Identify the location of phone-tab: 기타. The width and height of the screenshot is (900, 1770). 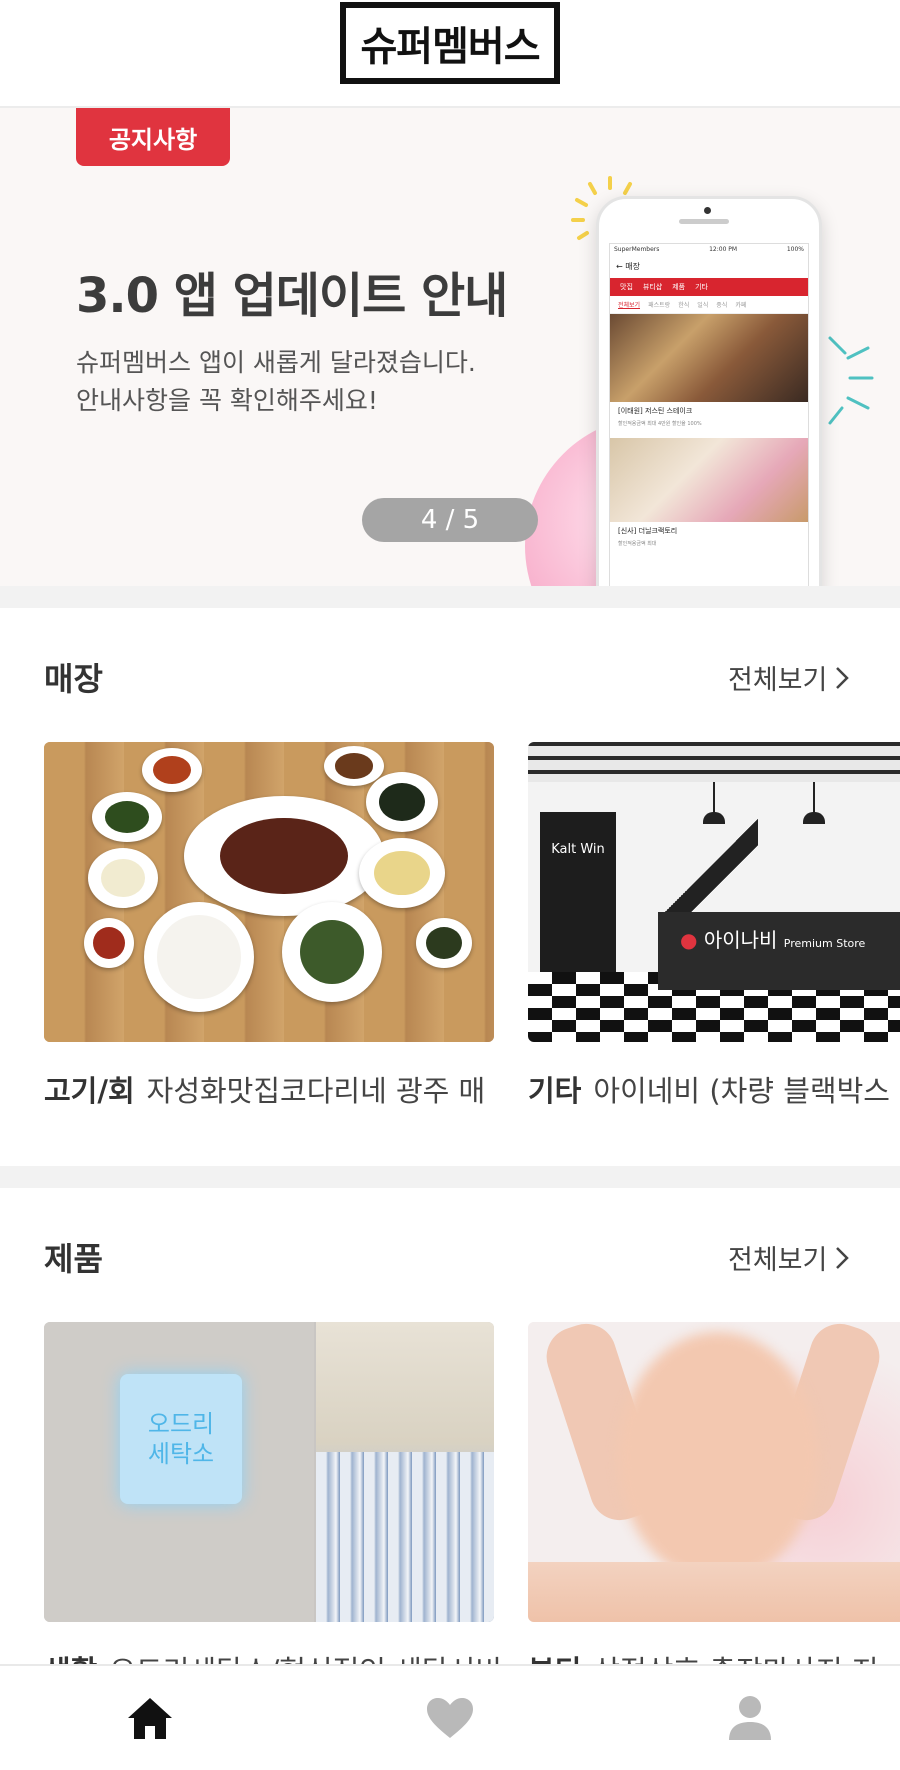
(701, 287).